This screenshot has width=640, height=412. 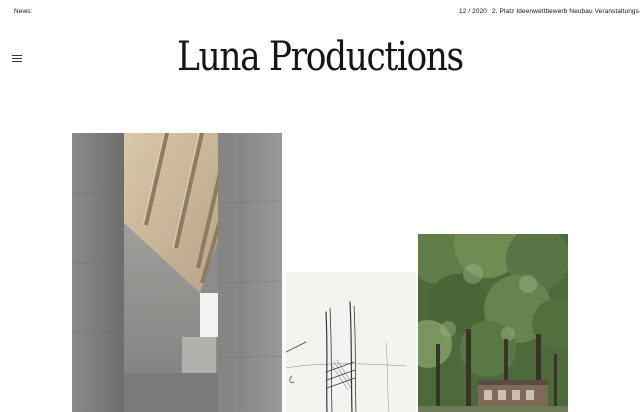 I want to click on pencil-sketch, so click(x=351, y=342).